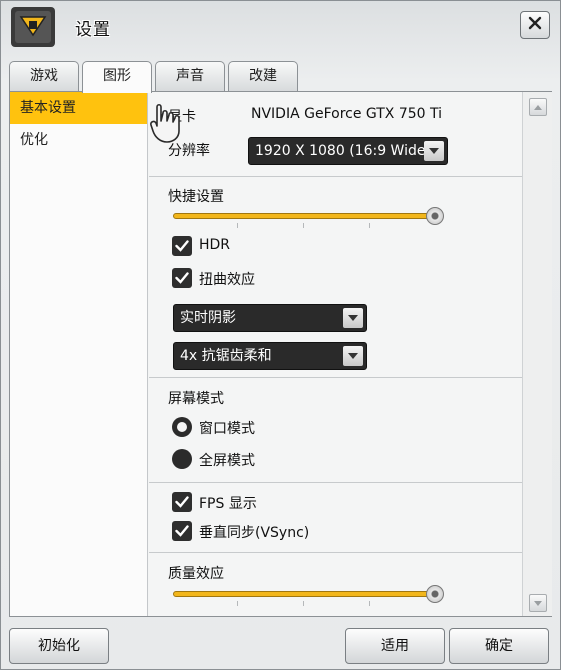 The width and height of the screenshot is (561, 670). What do you see at coordinates (190, 76) in the screenshot?
I see `tab-sound: 声音` at bounding box center [190, 76].